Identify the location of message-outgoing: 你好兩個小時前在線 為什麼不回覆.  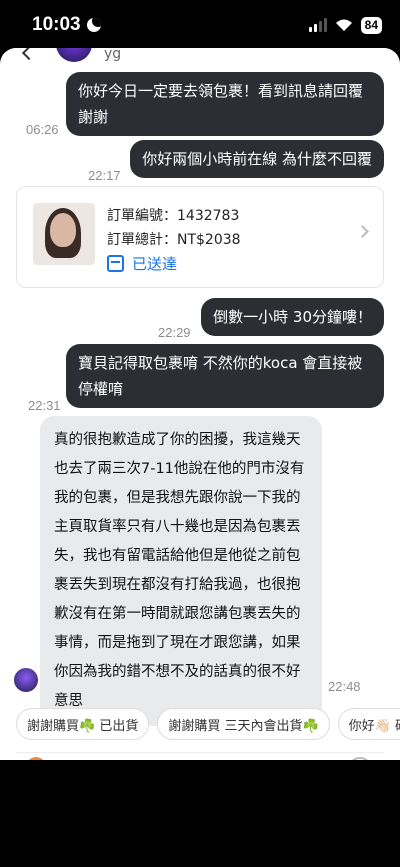
(257, 159).